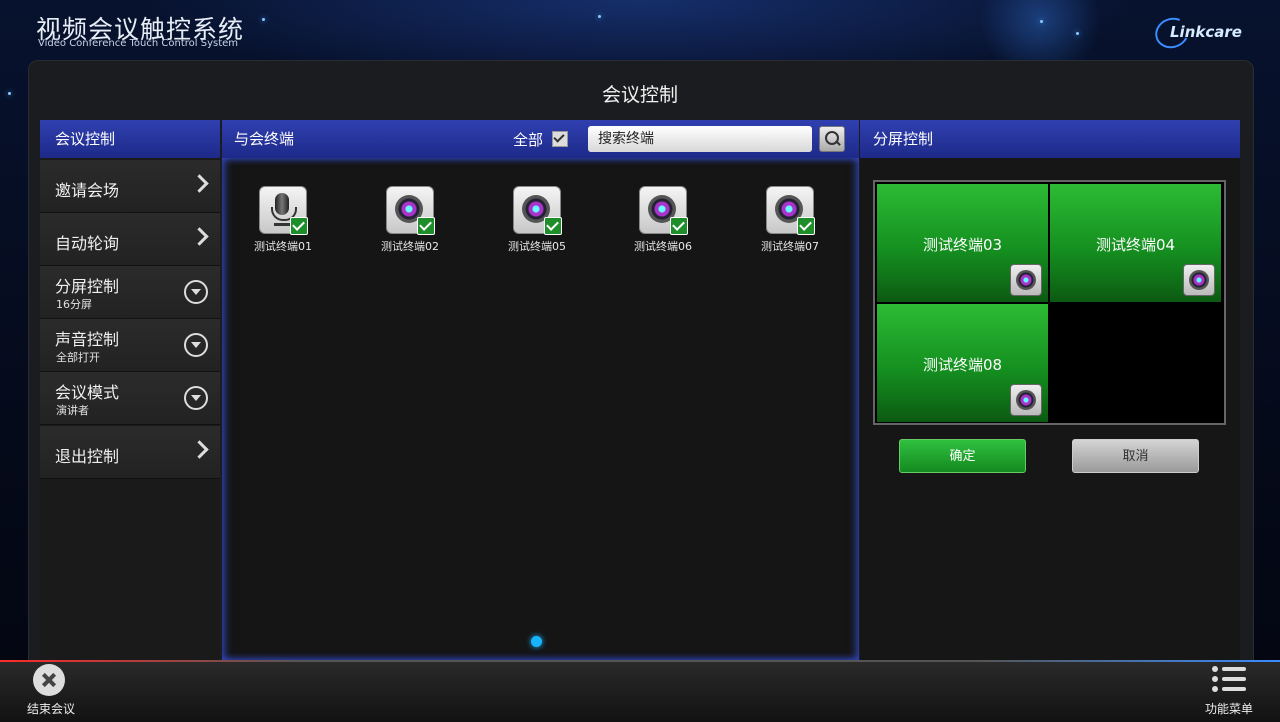  I want to click on menu-item-audio: 声音控制 全部打开, so click(130, 345).